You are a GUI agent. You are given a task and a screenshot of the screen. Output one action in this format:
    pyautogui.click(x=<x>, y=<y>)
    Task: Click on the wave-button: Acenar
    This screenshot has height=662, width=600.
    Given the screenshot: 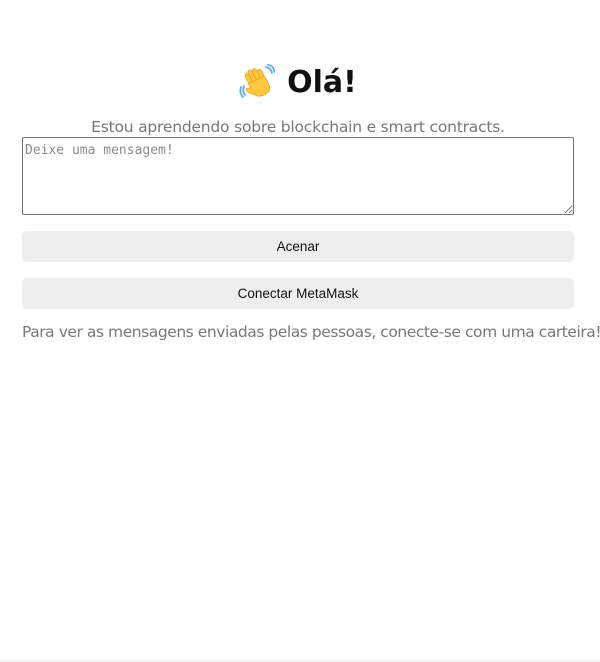 What is the action you would take?
    pyautogui.click(x=298, y=246)
    